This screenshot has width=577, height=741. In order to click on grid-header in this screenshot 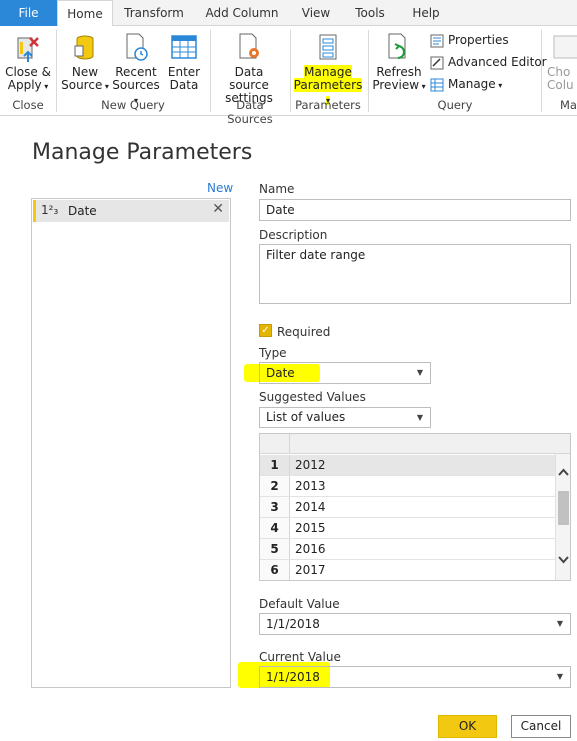, I will do `click(415, 444)`.